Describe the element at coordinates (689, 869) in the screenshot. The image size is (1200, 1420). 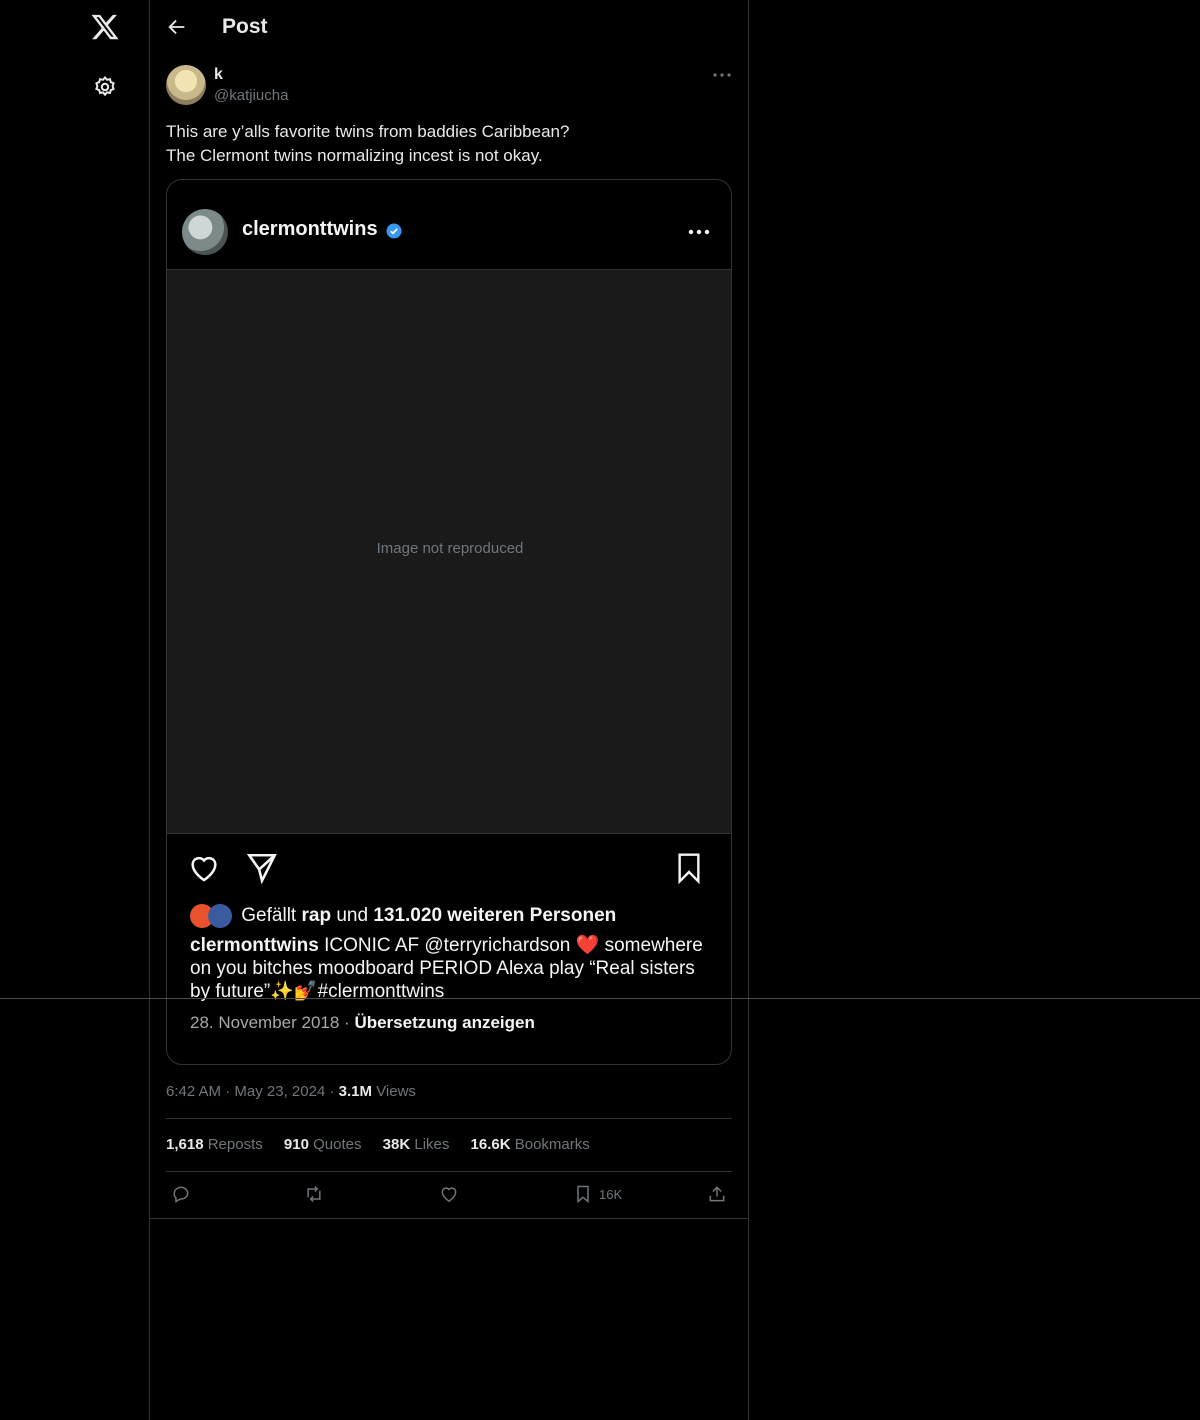
I see `bookmark-icon` at that location.